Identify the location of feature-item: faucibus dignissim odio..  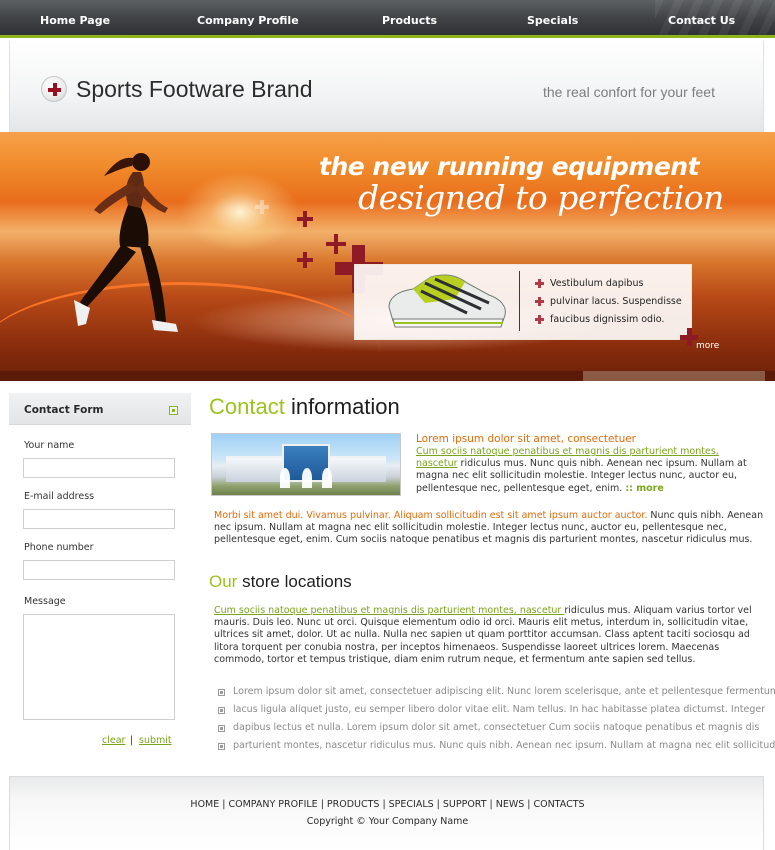
(608, 321).